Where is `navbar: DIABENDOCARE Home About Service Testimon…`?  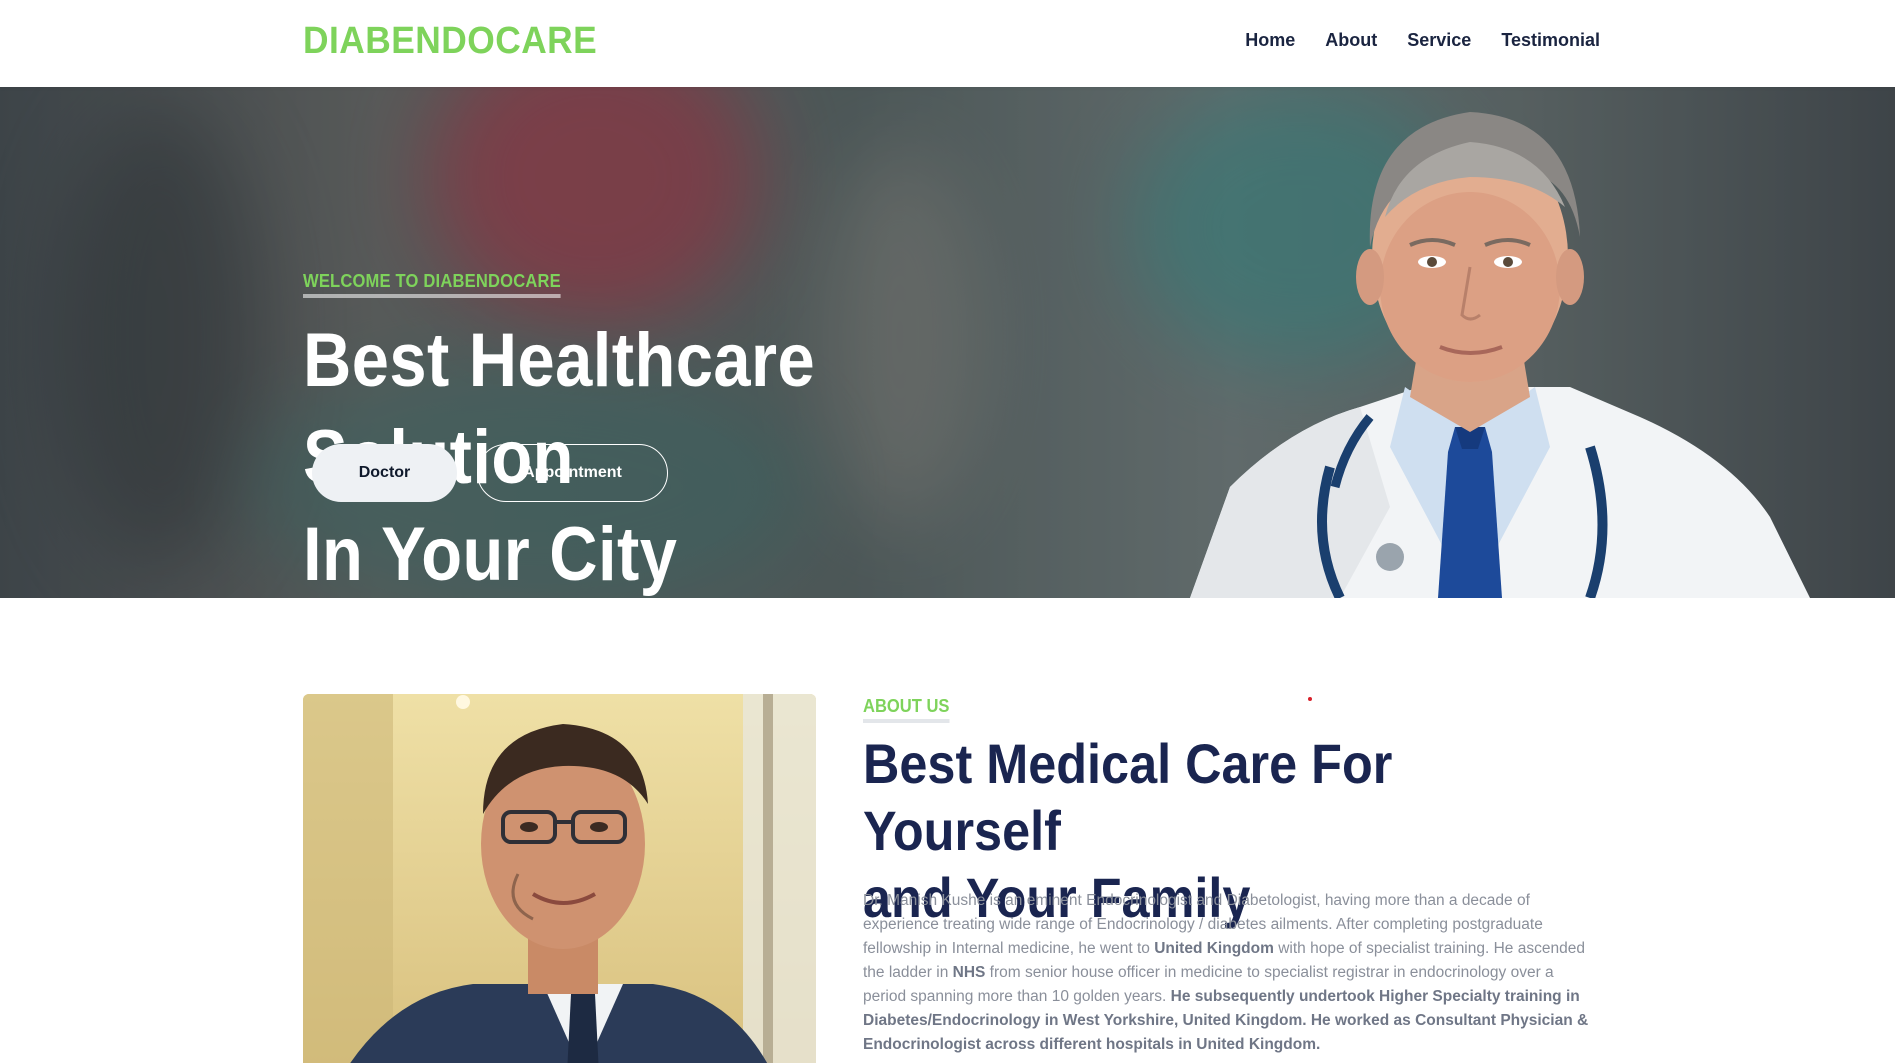
navbar: DIABENDOCARE Home About Service Testimon… is located at coordinates (947, 43).